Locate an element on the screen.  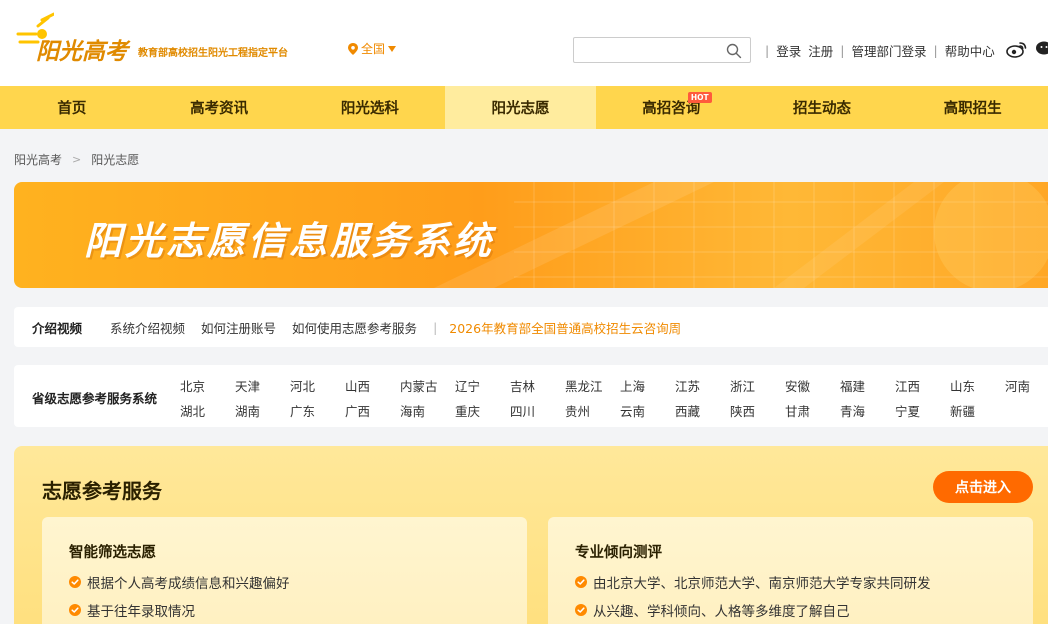
province-label: 省级志愿参考服务系统 is located at coordinates (95, 398).